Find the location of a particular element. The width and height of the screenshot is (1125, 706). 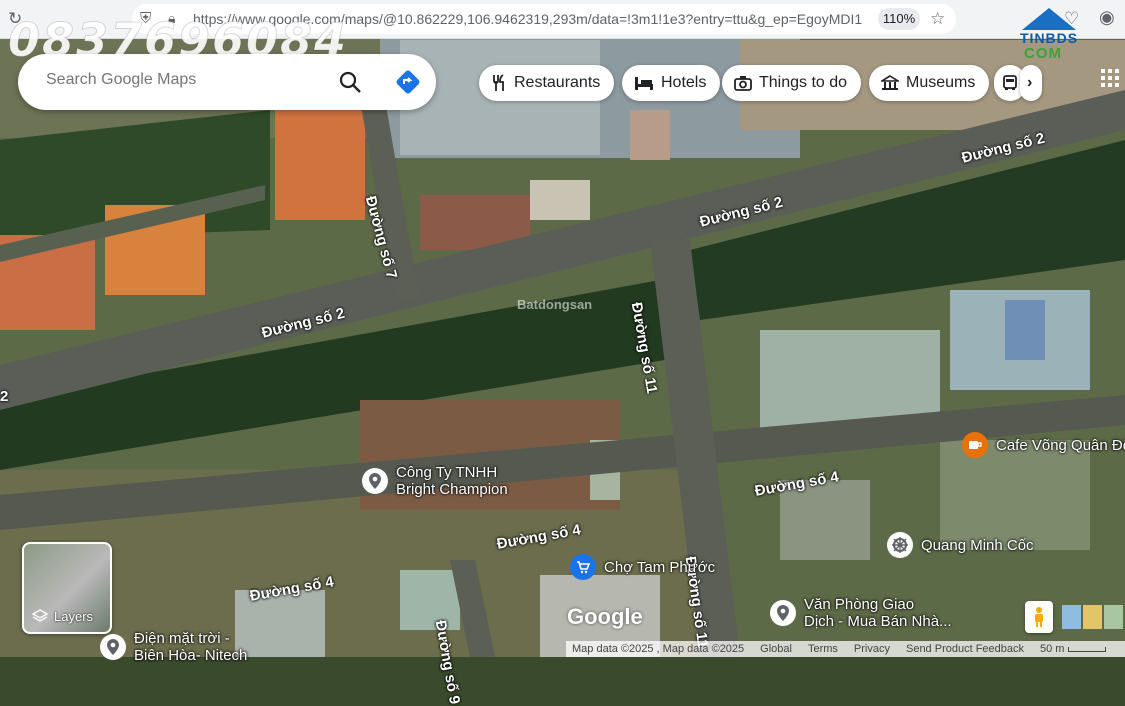

layers-button: Layers is located at coordinates (67, 588).